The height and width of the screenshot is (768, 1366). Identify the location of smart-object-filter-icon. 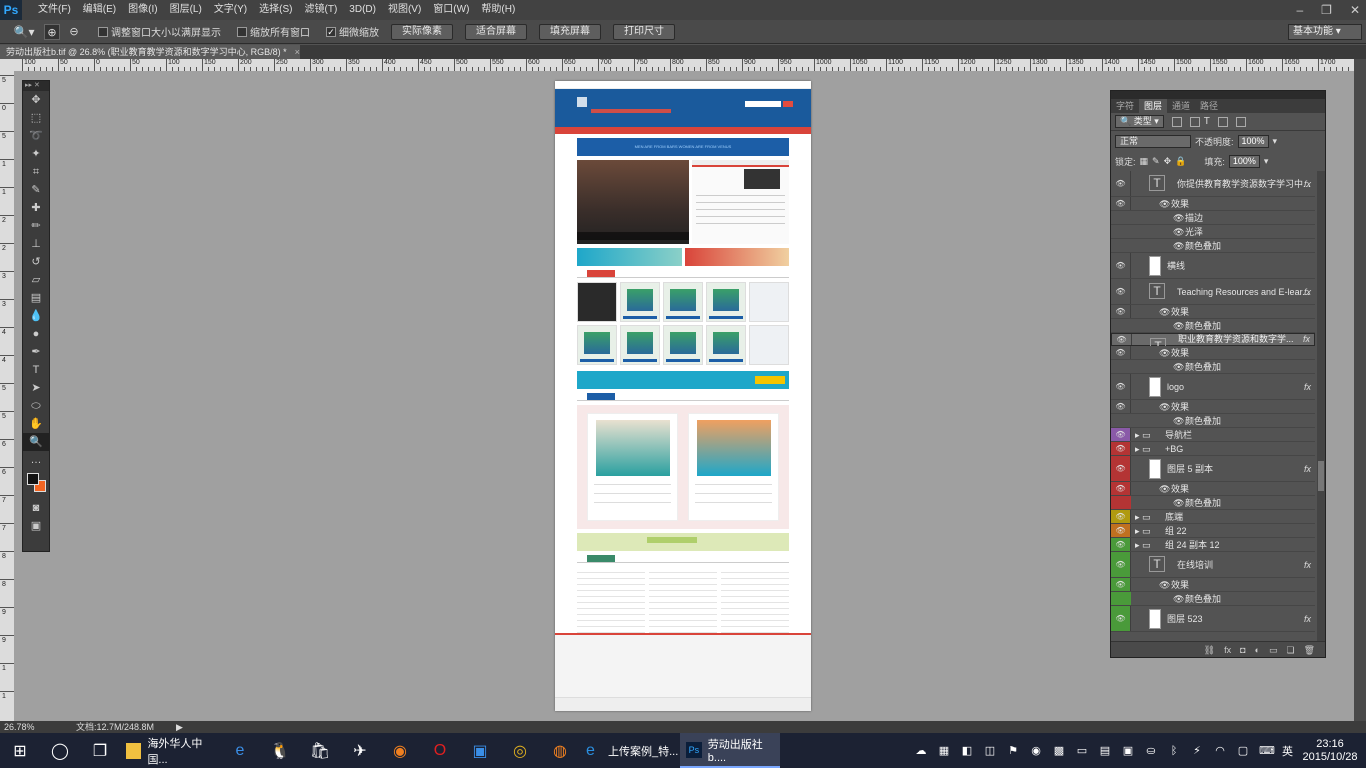
(1240, 121).